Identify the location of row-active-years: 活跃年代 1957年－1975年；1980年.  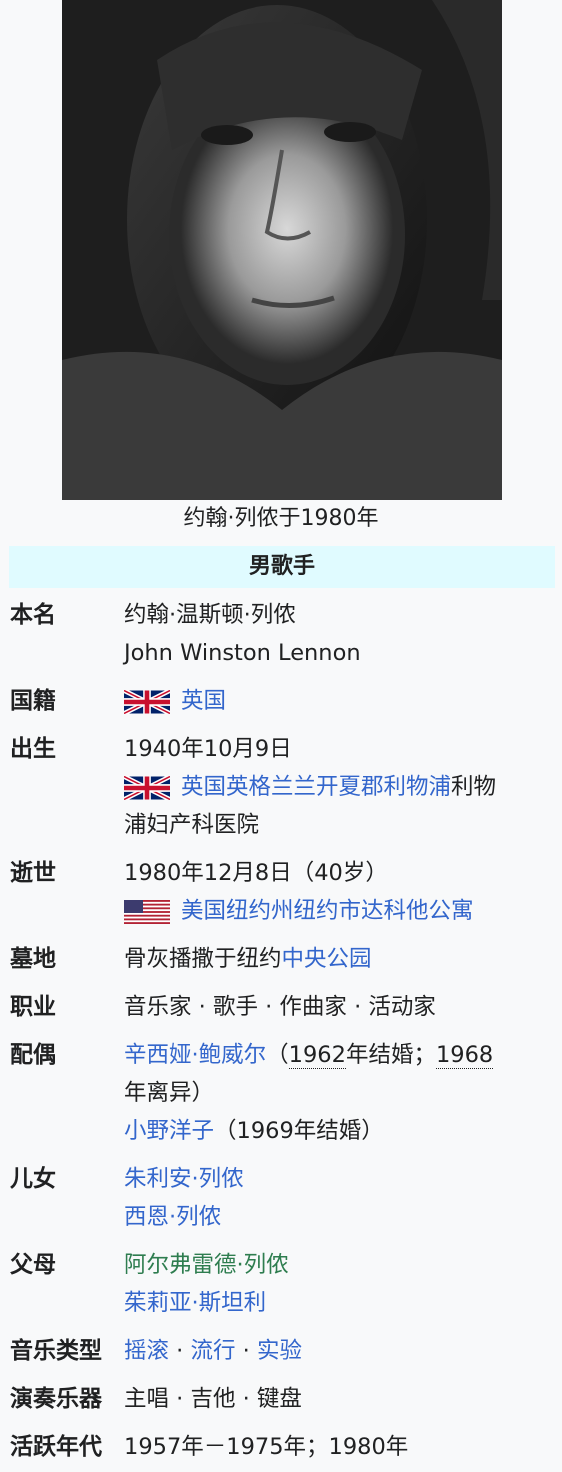
(281, 1448).